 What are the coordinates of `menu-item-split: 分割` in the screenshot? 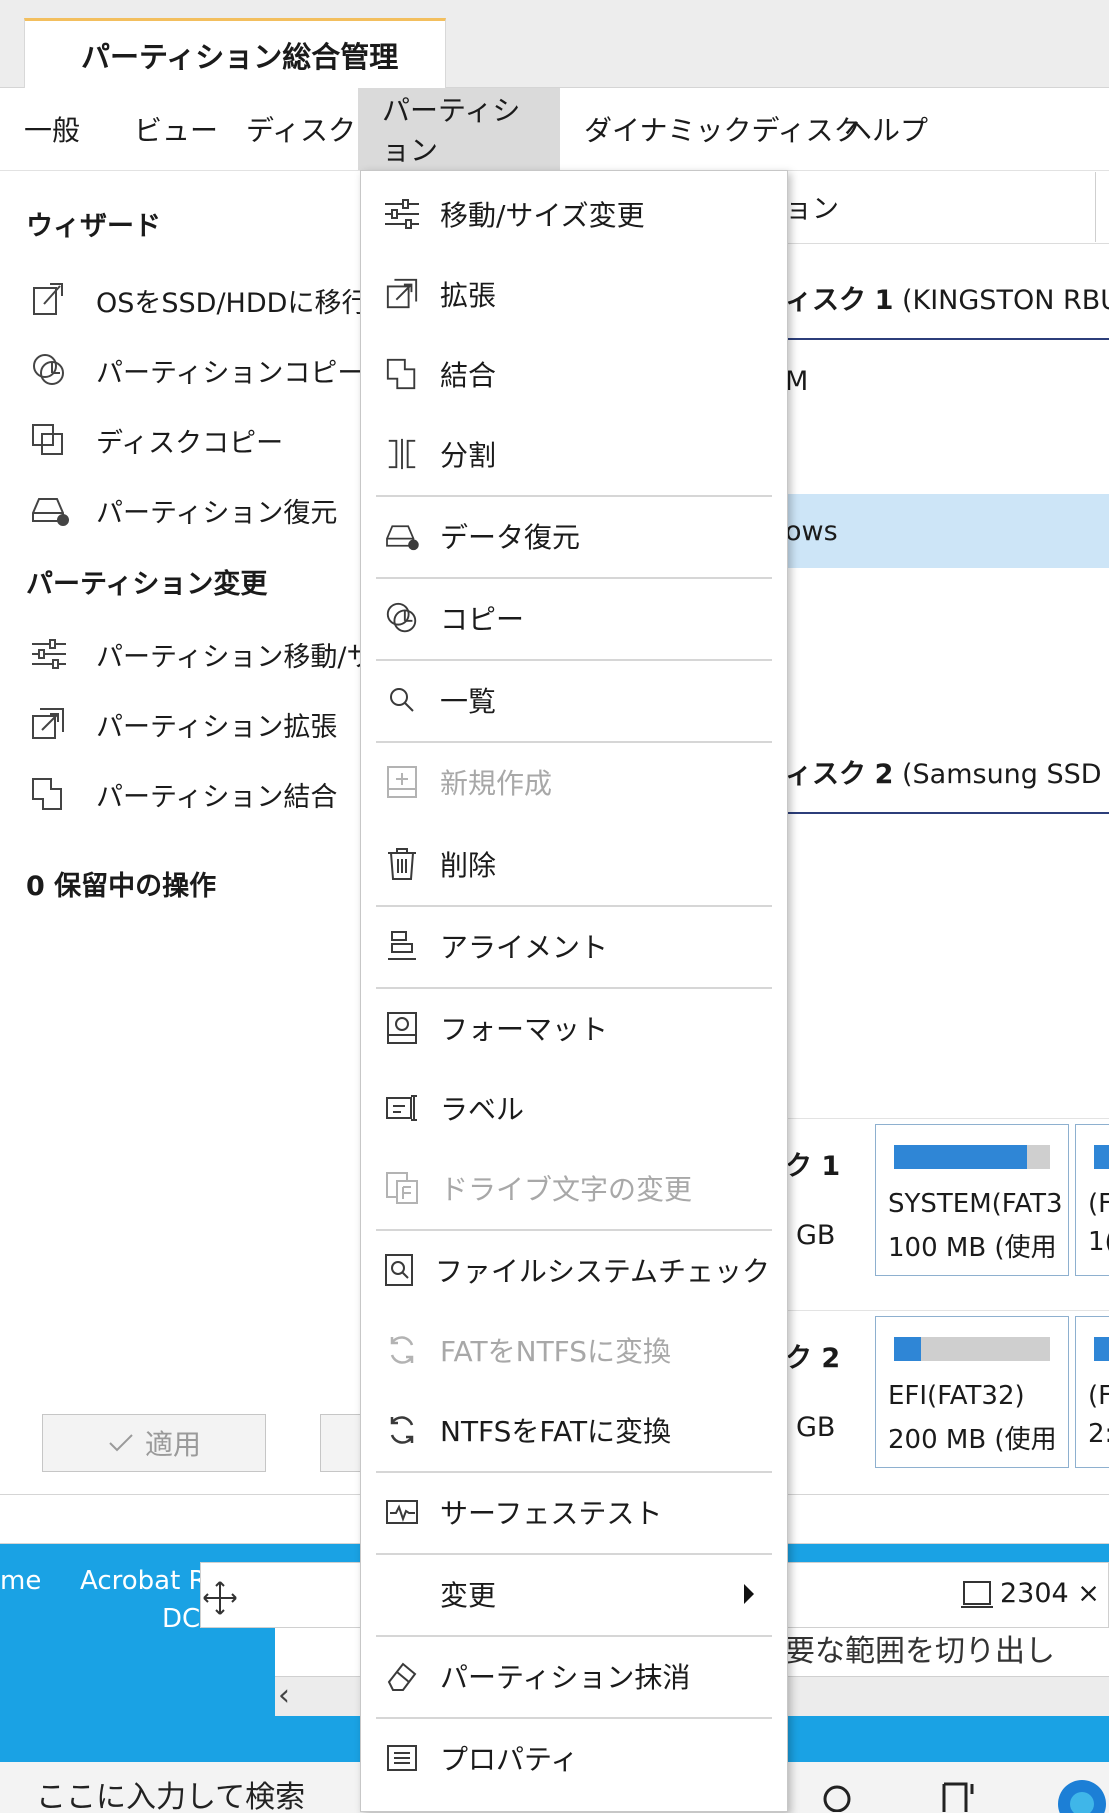 It's located at (575, 454).